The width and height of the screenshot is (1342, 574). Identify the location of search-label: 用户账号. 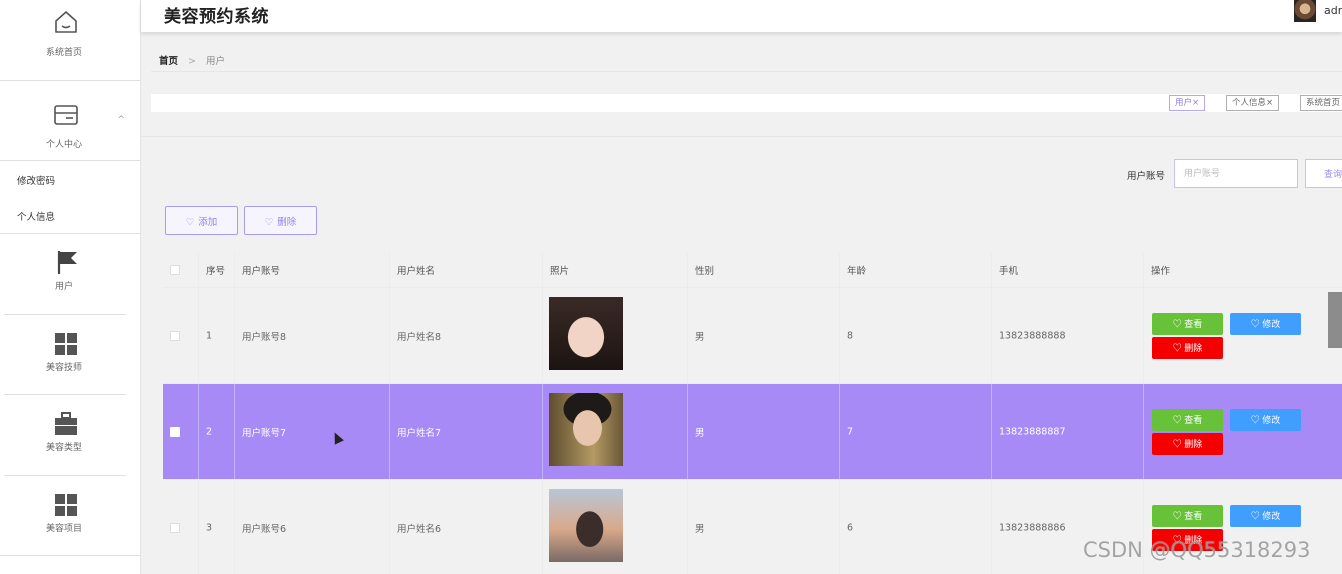
(1146, 176).